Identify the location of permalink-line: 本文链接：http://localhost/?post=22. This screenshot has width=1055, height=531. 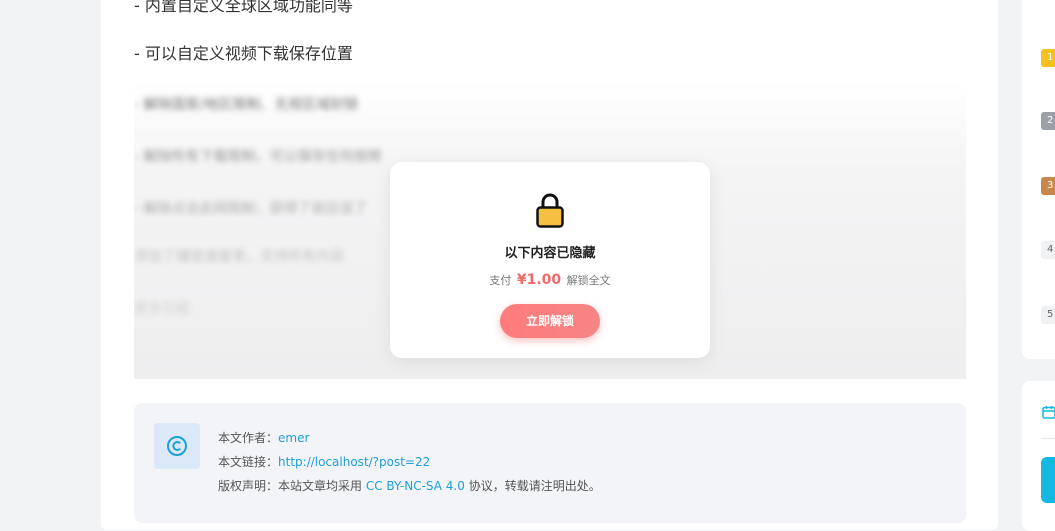
(324, 461).